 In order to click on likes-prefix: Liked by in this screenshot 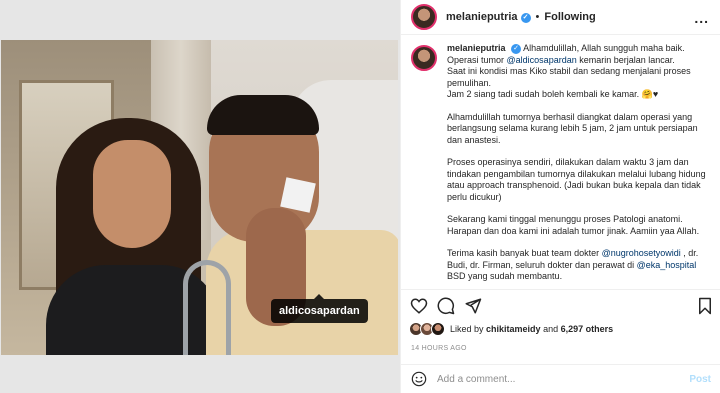, I will do `click(468, 329)`.